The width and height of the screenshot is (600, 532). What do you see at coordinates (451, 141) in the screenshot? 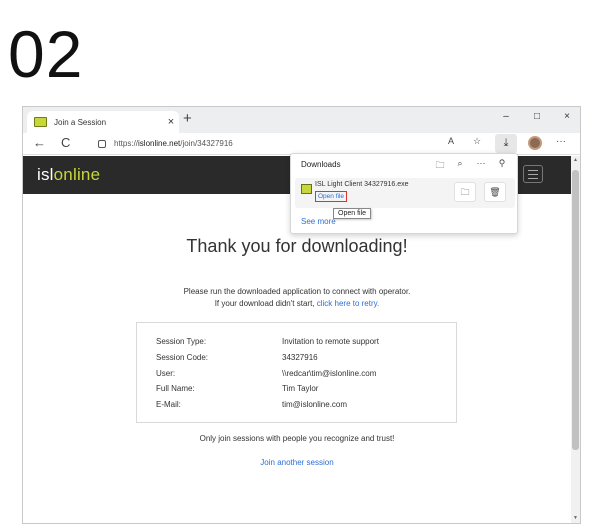
I see `read-aloud-icon: A` at bounding box center [451, 141].